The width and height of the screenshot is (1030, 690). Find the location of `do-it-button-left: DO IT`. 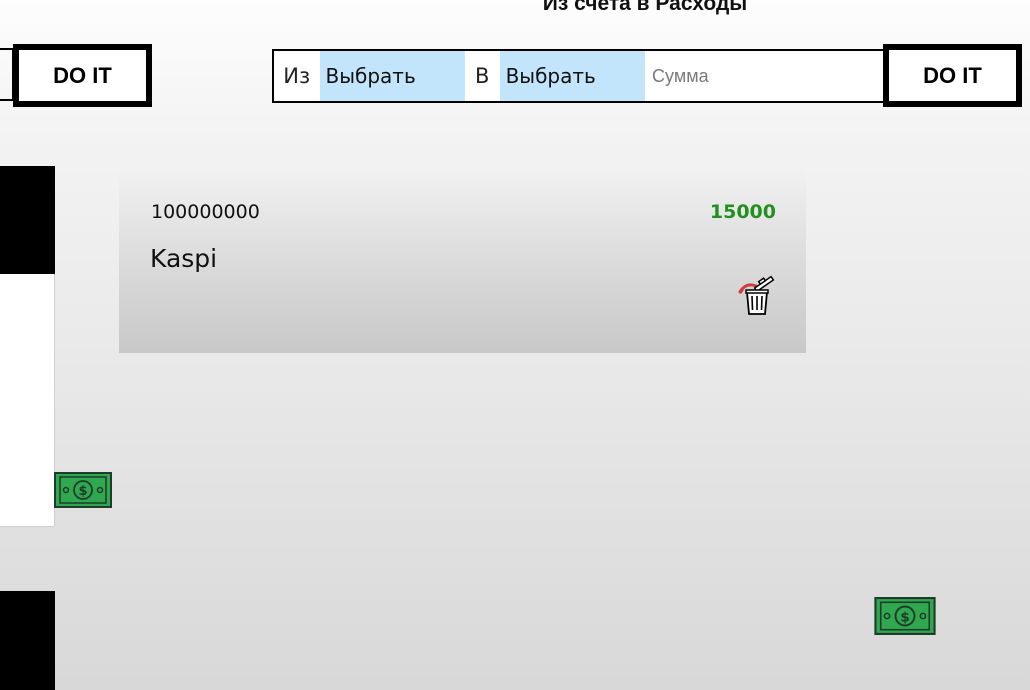

do-it-button-left: DO IT is located at coordinates (82, 75).